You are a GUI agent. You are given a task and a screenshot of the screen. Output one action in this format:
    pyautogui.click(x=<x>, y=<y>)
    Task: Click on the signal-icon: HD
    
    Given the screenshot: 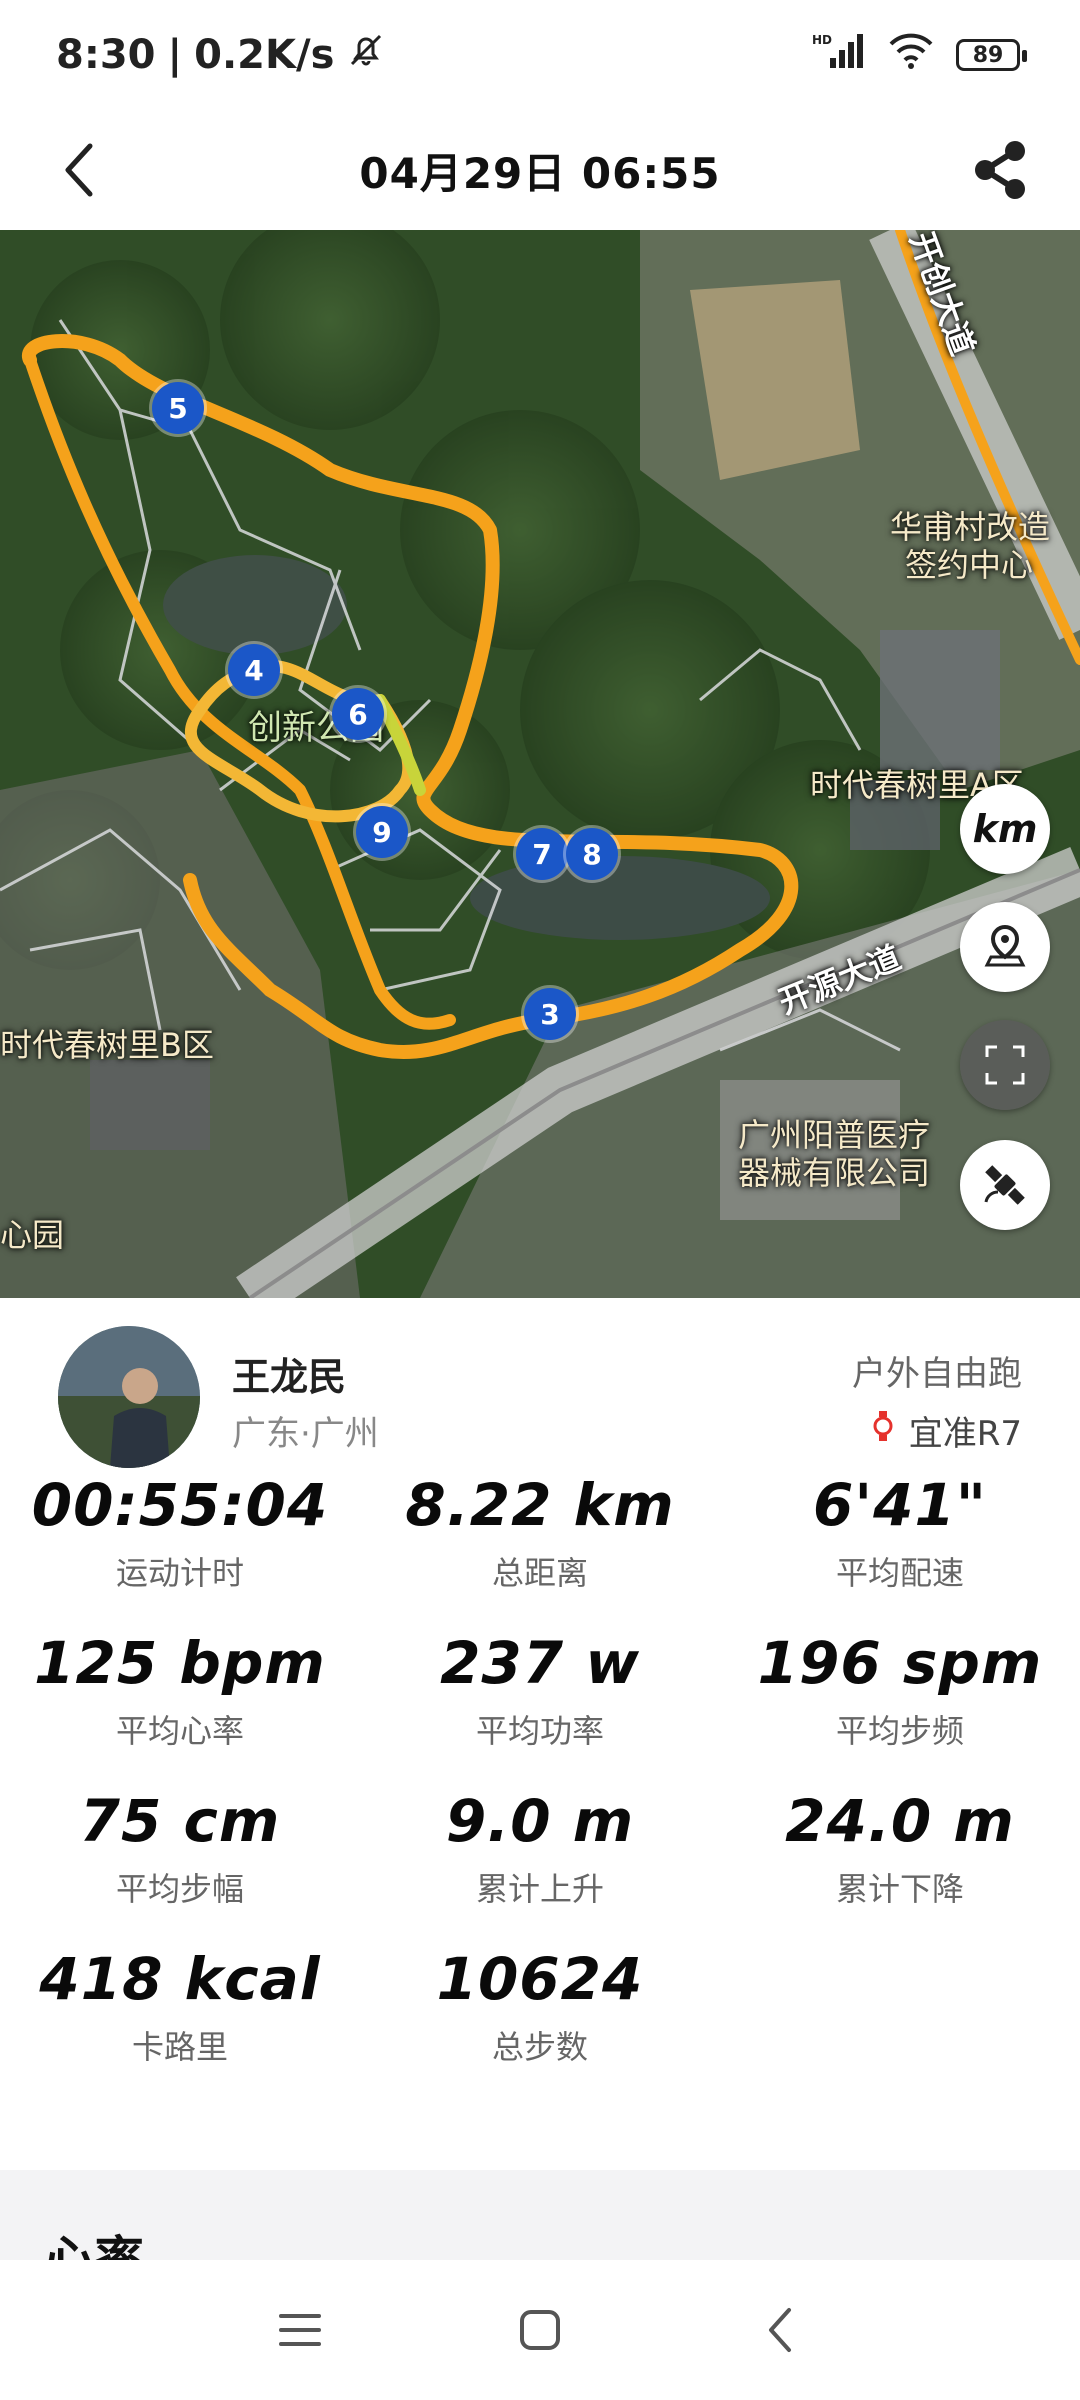 What is the action you would take?
    pyautogui.click(x=839, y=55)
    